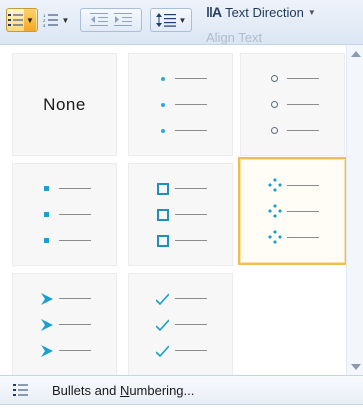 The image size is (363, 419). I want to click on numbering-icon: 1 2 3, so click(51, 20).